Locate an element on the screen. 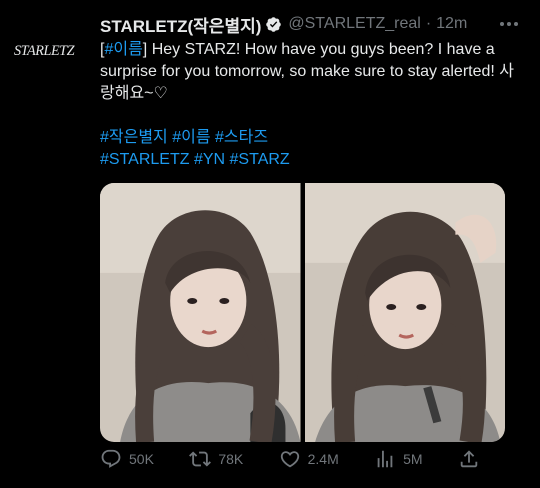  avatar-logo-text: STARLETZ is located at coordinates (44, 50).